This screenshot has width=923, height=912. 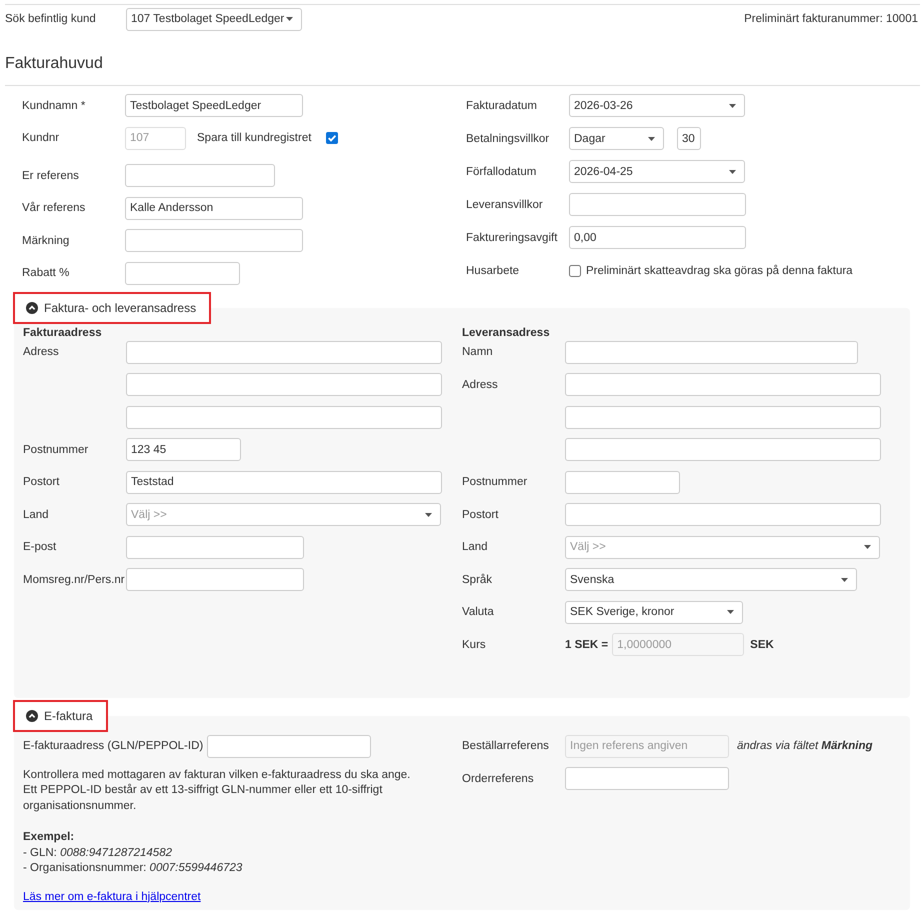 What do you see at coordinates (74, 579) in the screenshot?
I see `field-label: Momsreg.nr/Pers.nr` at bounding box center [74, 579].